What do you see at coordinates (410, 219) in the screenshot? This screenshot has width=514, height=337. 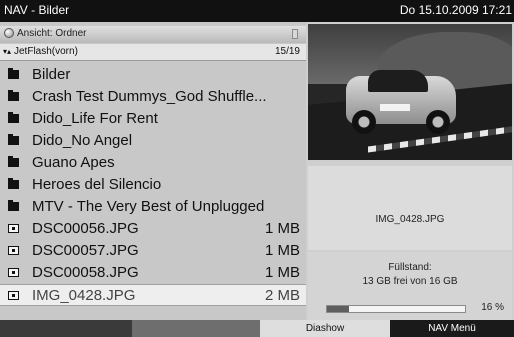 I see `preview-filename: IMG_0428.JPG` at bounding box center [410, 219].